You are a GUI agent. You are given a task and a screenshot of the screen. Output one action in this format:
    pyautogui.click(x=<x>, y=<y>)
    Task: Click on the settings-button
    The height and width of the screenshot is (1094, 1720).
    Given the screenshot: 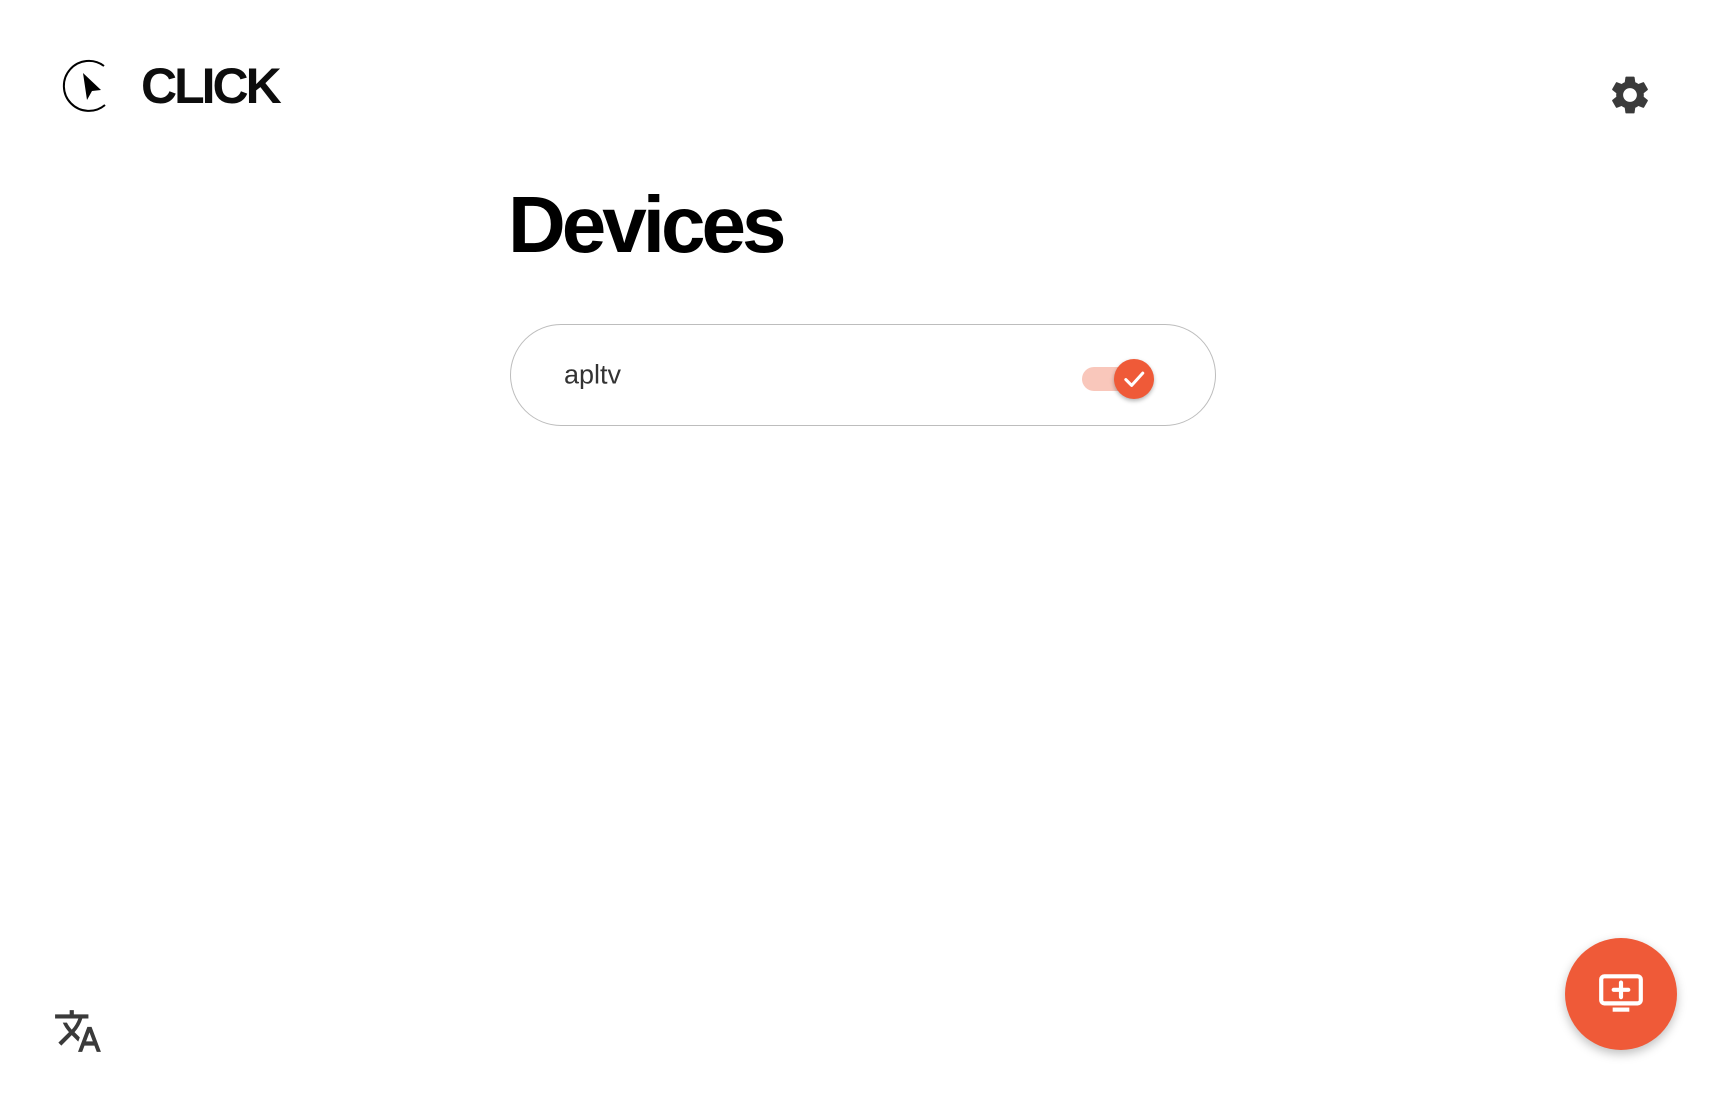 What is the action you would take?
    pyautogui.click(x=1630, y=95)
    